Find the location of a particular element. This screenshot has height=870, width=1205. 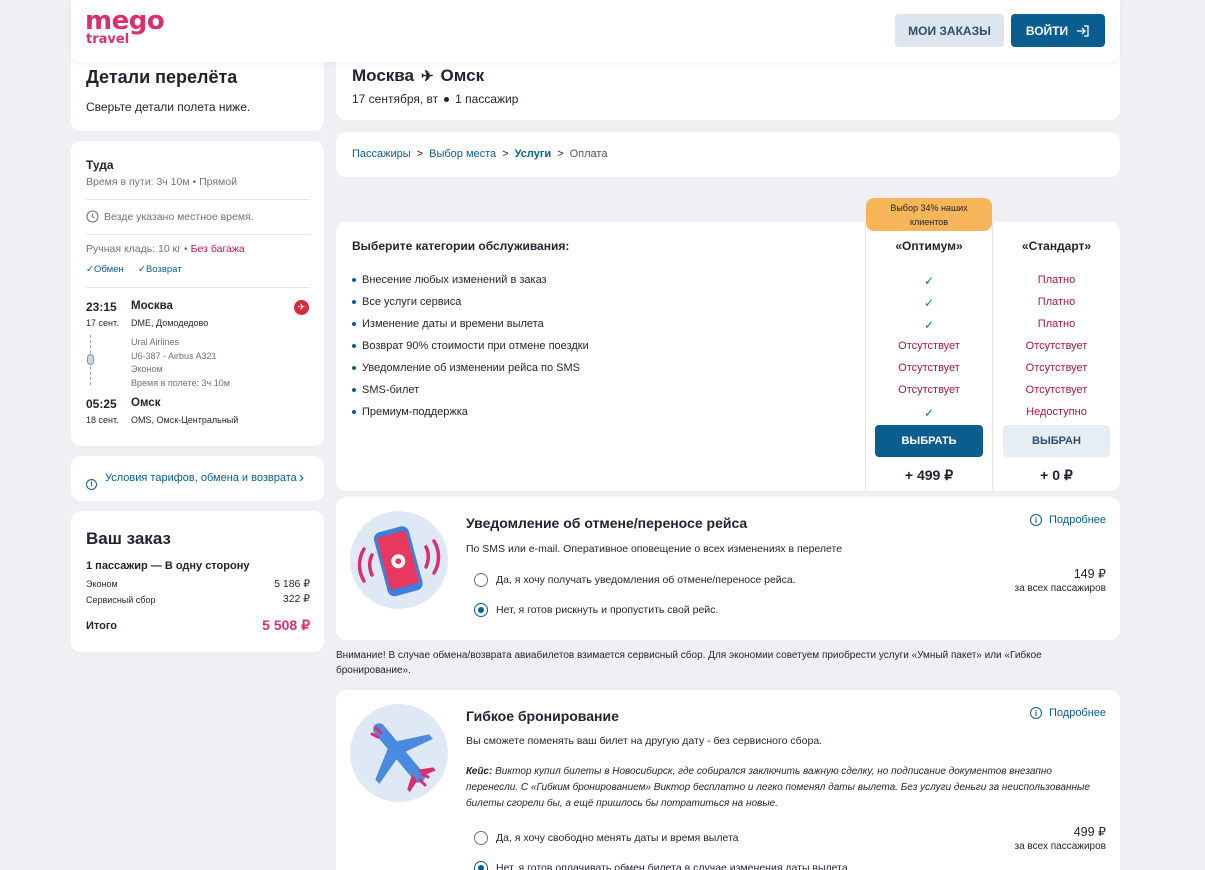

feature-text: SMS-билет is located at coordinates (391, 390).